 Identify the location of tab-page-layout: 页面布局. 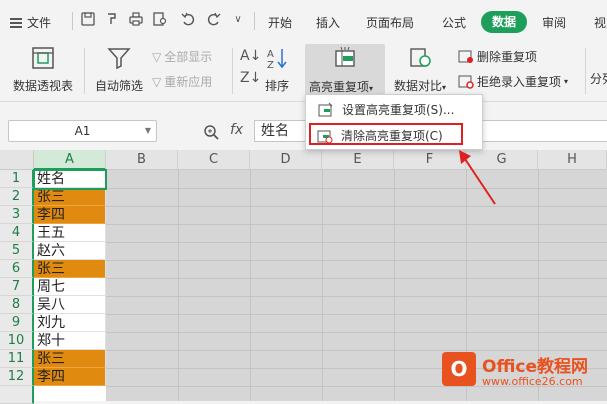
(390, 22).